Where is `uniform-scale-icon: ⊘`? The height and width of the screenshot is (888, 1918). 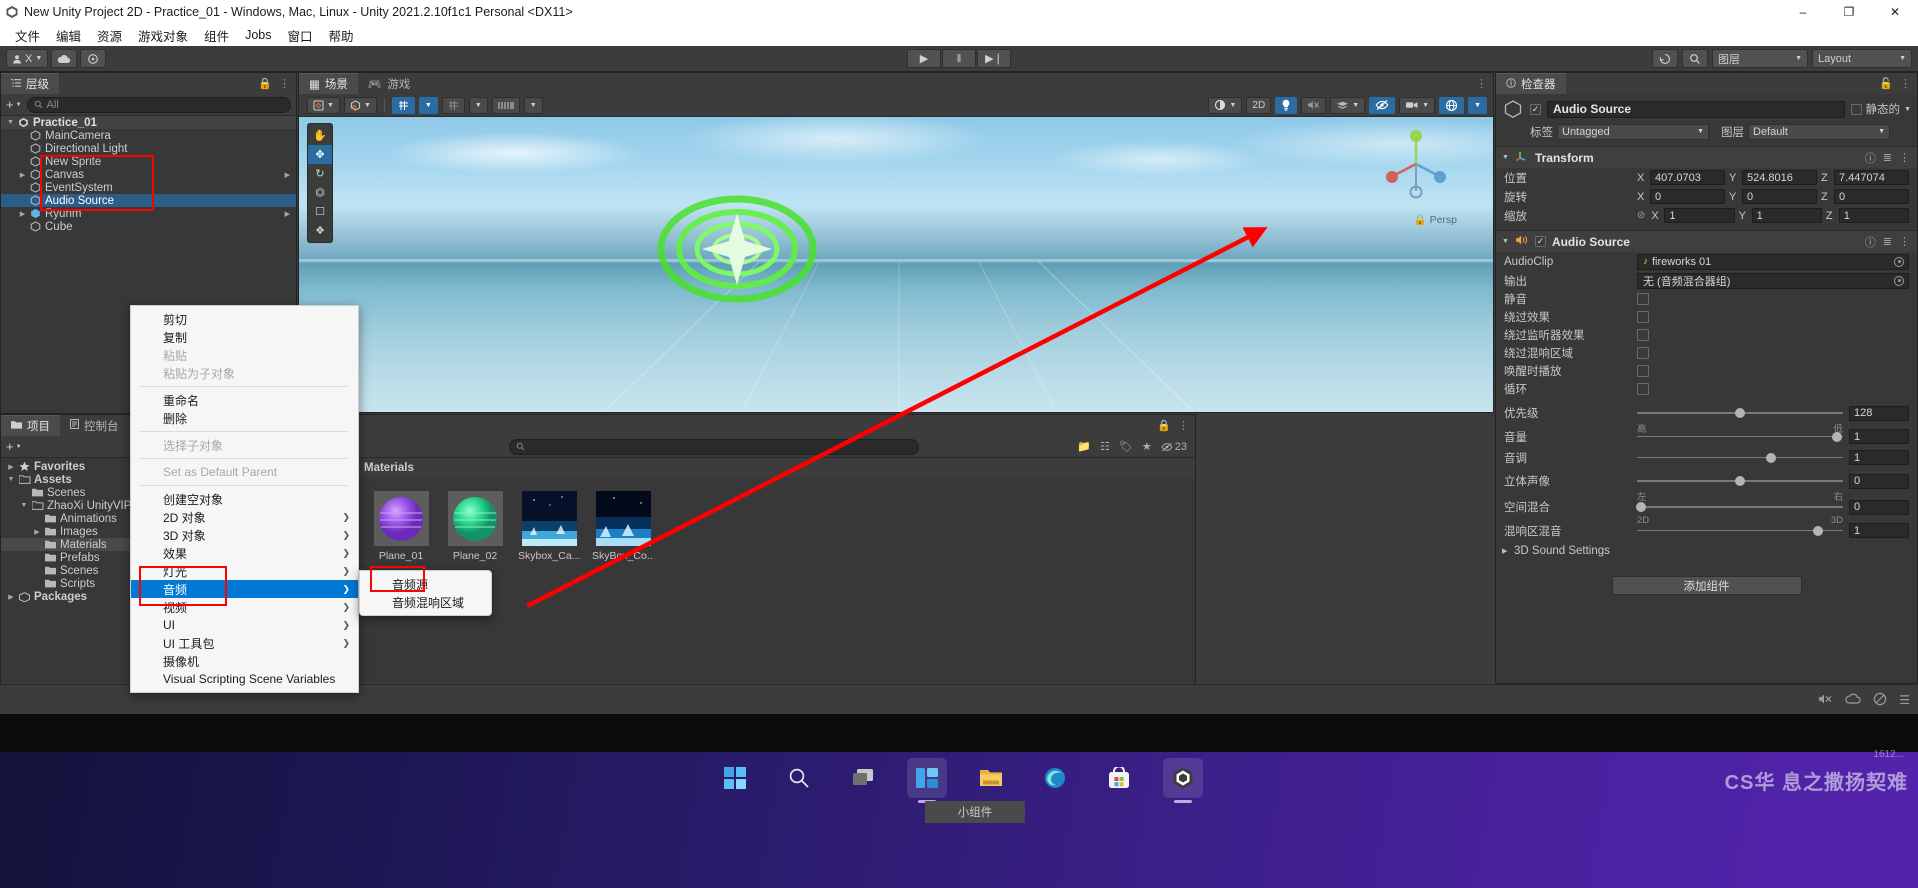 uniform-scale-icon: ⊘ is located at coordinates (1641, 215).